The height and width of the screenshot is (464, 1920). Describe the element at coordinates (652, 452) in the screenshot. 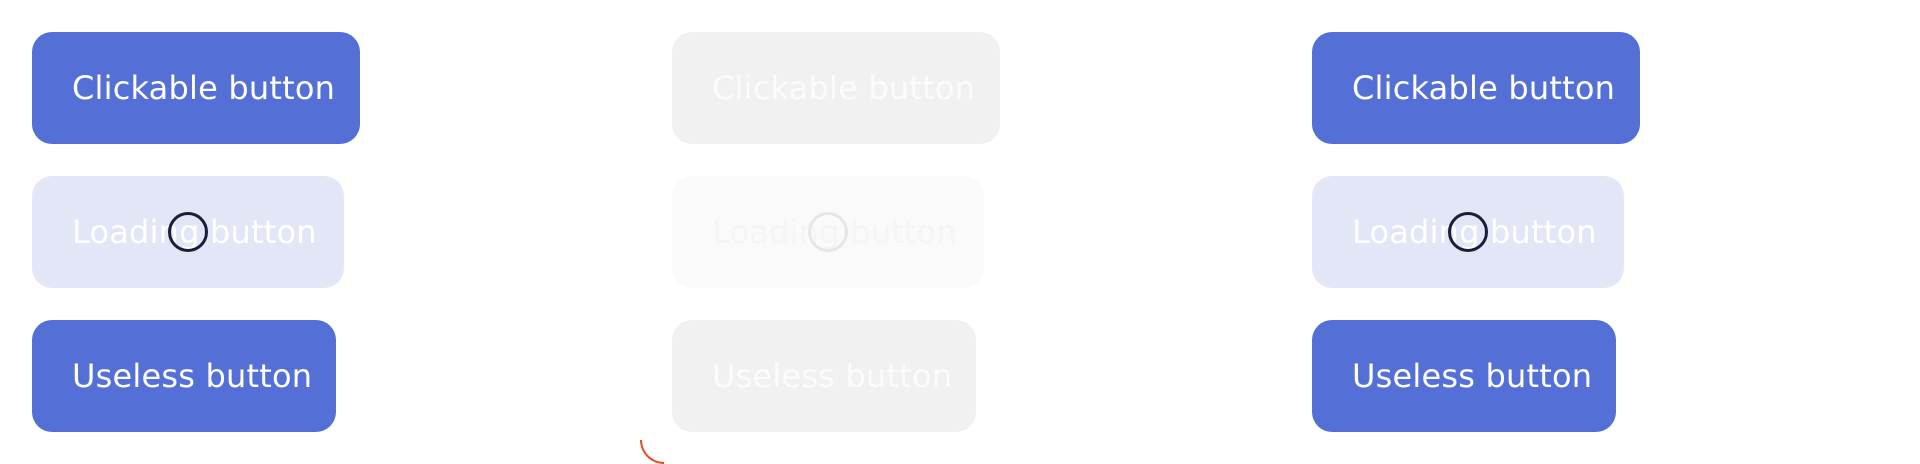

I see `focus-corner-mark` at that location.